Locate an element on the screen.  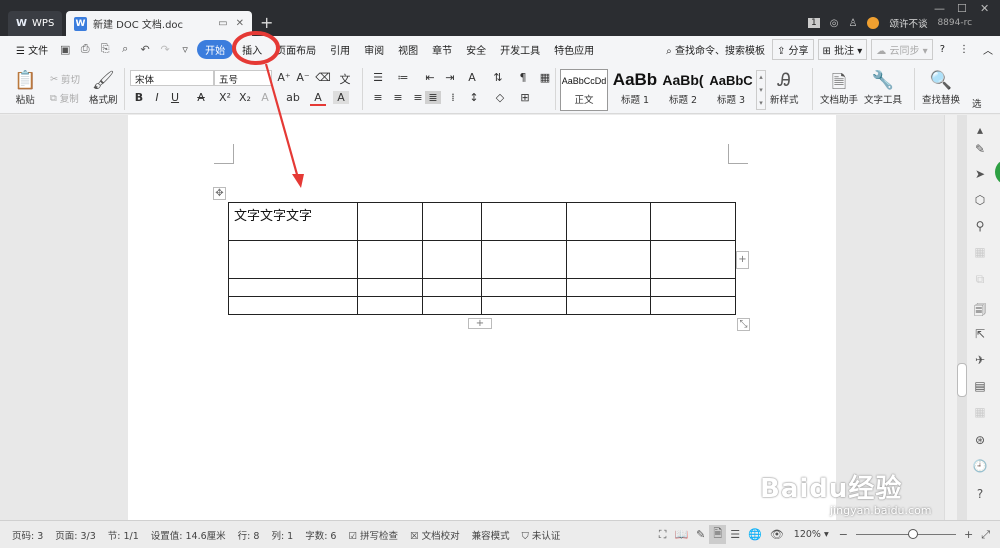
help-circle-icon: ? is located at coordinates (980, 494).